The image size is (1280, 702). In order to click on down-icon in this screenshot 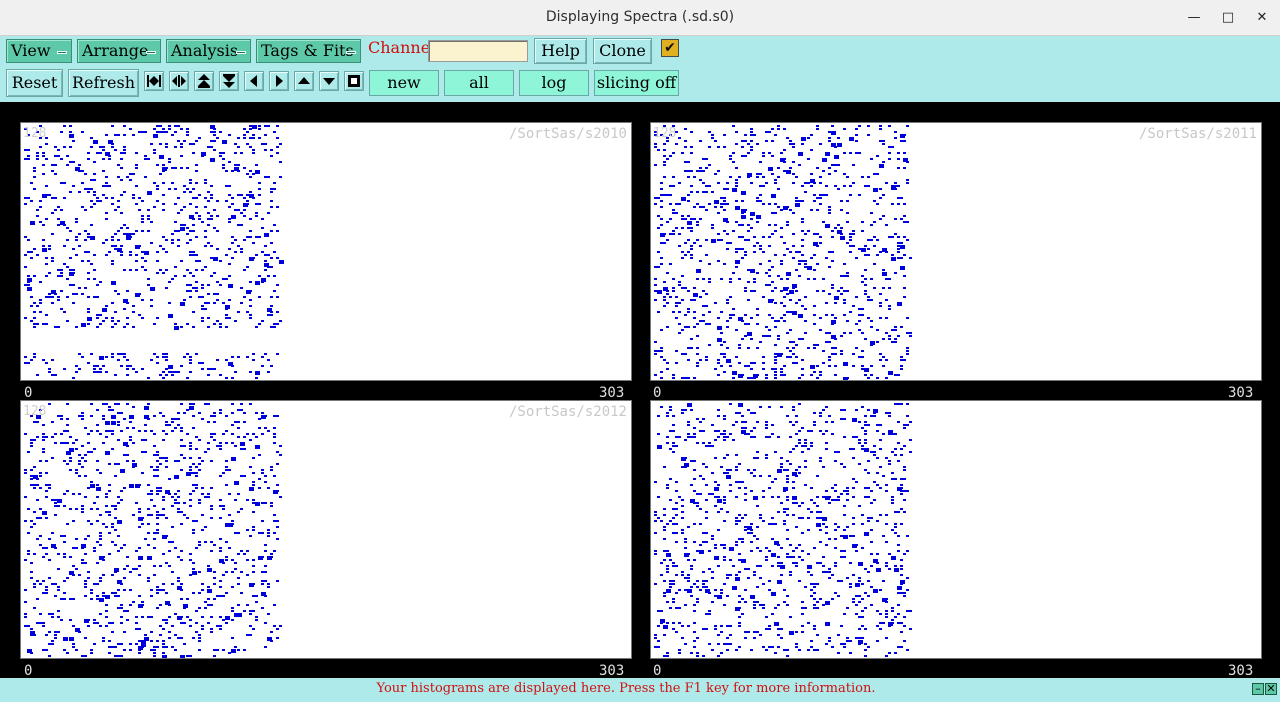, I will do `click(329, 81)`.